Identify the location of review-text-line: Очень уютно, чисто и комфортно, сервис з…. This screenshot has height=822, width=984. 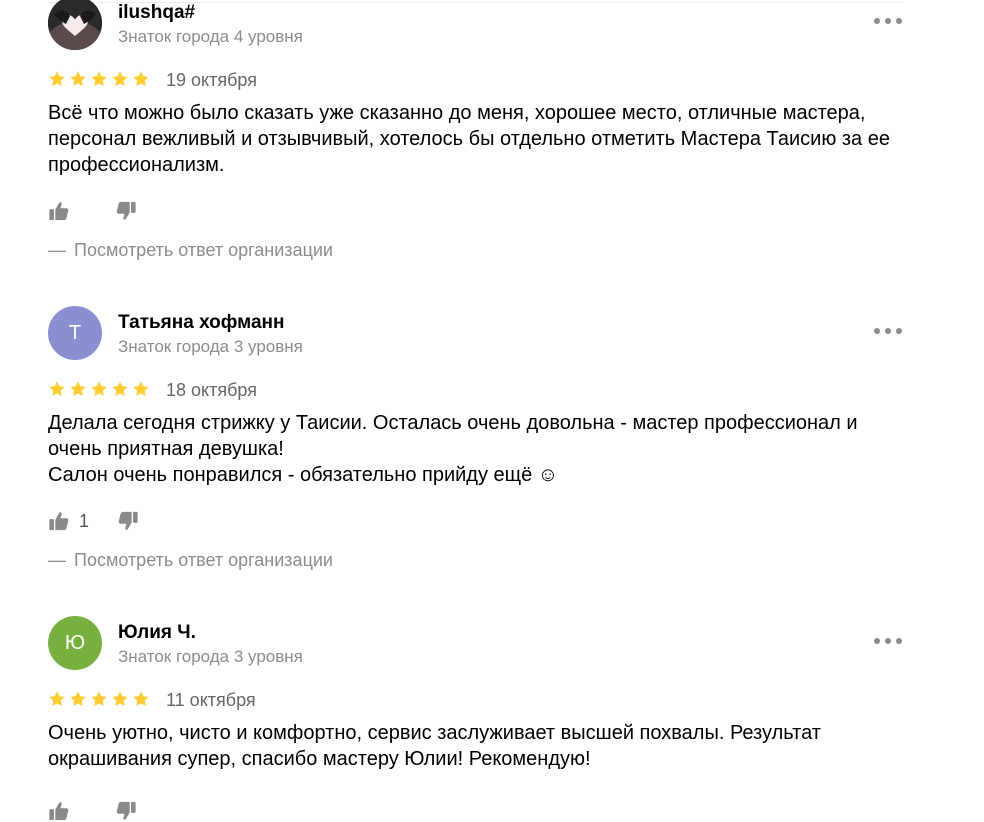
(434, 746).